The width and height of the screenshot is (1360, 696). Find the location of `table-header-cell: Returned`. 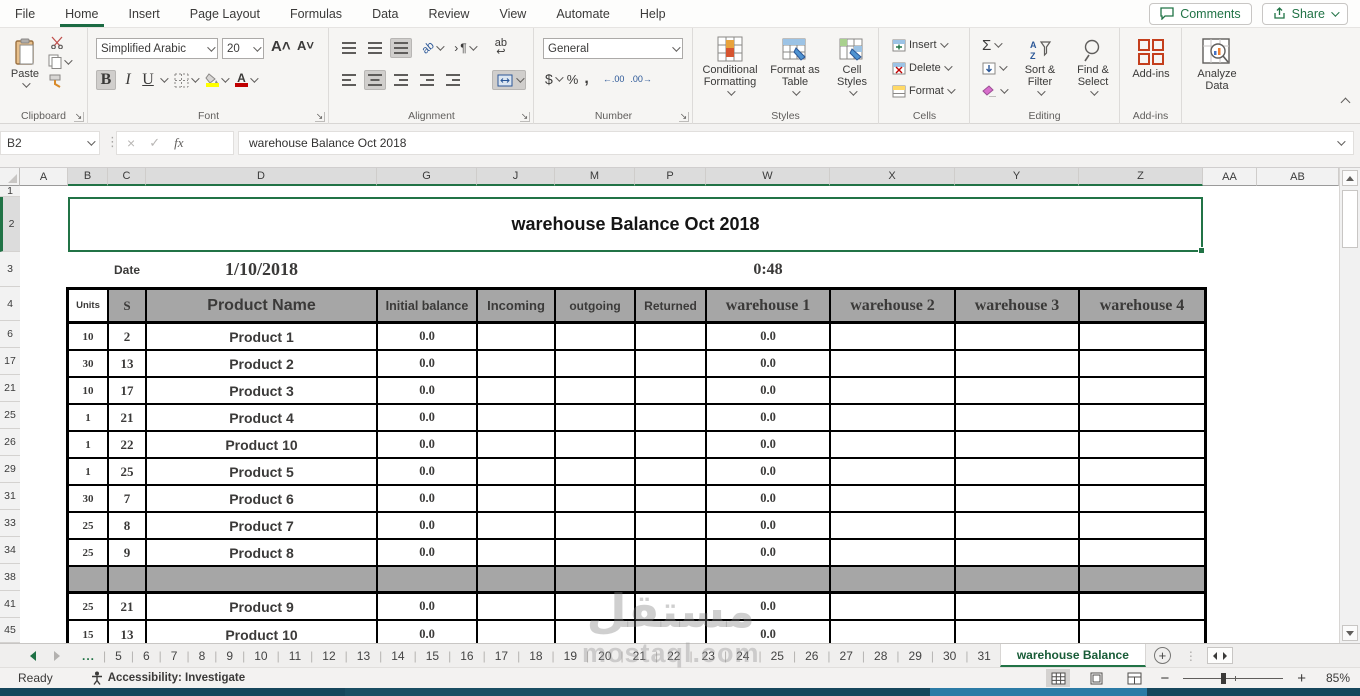

table-header-cell: Returned is located at coordinates (671, 305).